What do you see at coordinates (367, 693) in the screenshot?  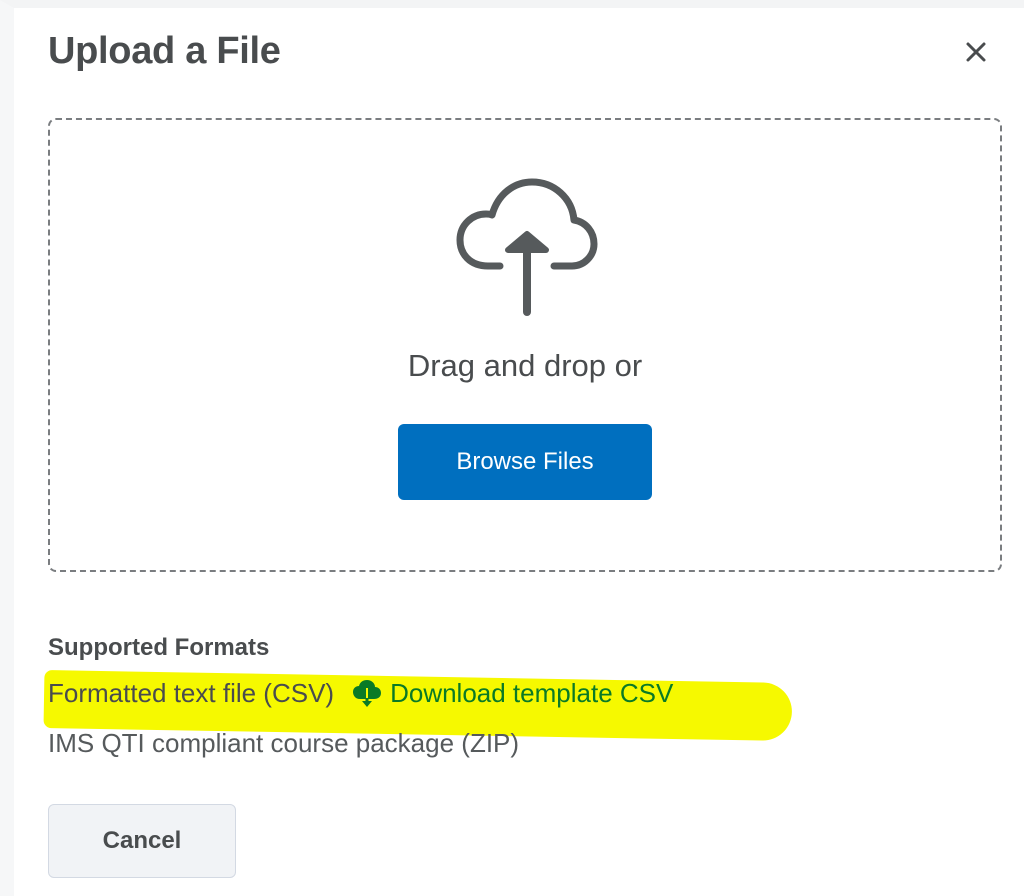 I see `cloud-download-icon` at bounding box center [367, 693].